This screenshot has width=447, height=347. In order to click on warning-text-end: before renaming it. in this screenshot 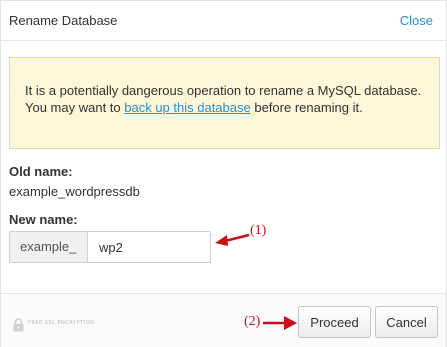, I will do `click(306, 107)`.